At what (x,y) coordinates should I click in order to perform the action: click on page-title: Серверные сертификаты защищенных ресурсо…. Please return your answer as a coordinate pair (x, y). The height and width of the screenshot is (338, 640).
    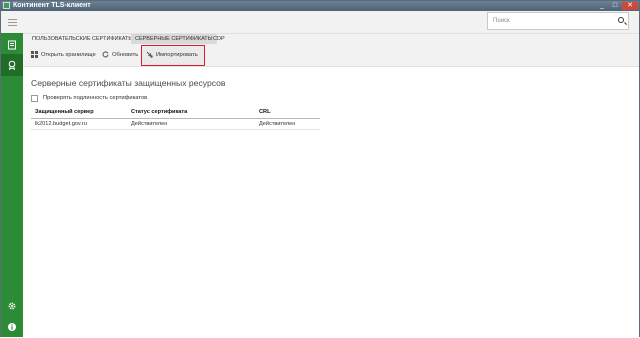
    Looking at the image, I should click on (128, 83).